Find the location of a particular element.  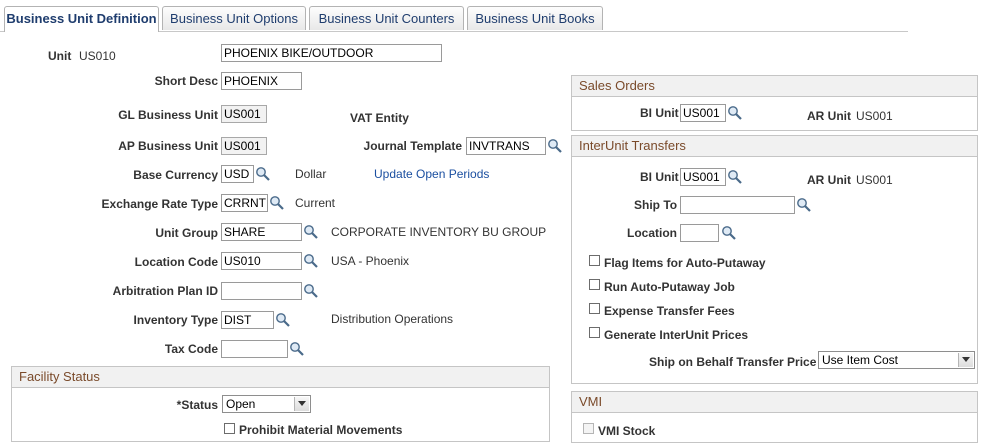

sales-orders-title: Sales Orders is located at coordinates (774, 86).